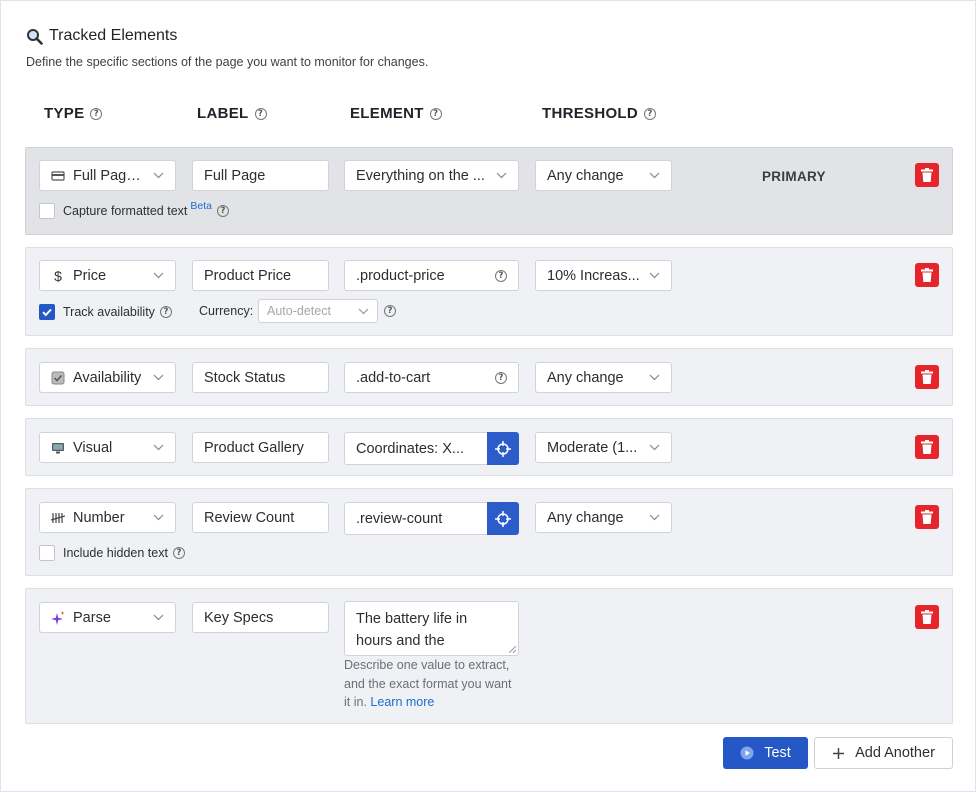 The width and height of the screenshot is (976, 792). Describe the element at coordinates (58, 275) in the screenshot. I see `dollar-icon: $` at that location.